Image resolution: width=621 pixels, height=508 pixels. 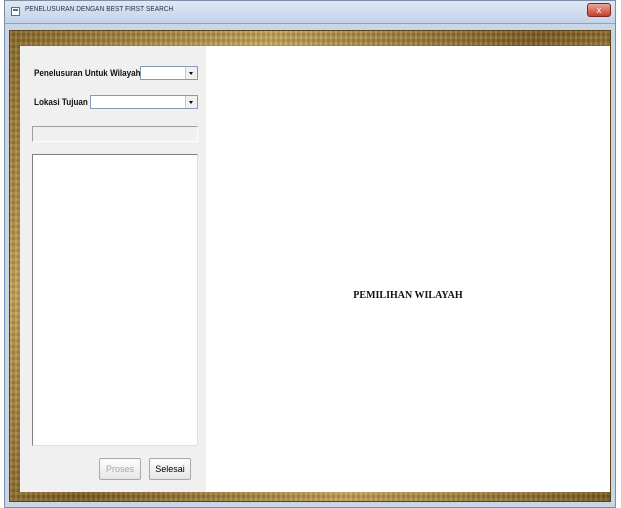 What do you see at coordinates (310, 12) in the screenshot?
I see `title-bar: PENELUSURAN DENGAN BEST FIRST SEARCH x` at bounding box center [310, 12].